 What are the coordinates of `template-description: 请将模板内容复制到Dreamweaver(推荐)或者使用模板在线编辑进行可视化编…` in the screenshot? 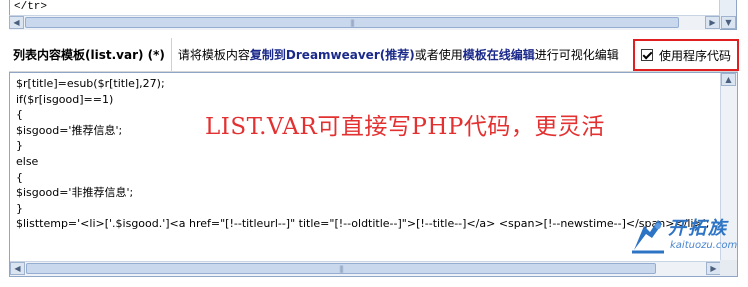 It's located at (395, 54).